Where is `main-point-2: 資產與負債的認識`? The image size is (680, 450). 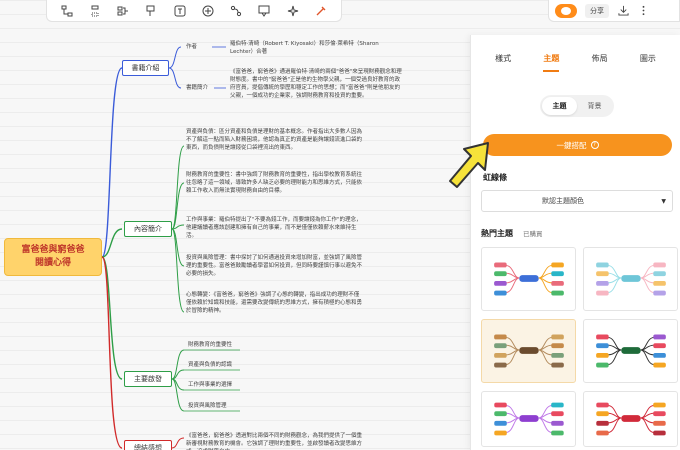
main-point-2: 資產與負債的認識 is located at coordinates (210, 366).